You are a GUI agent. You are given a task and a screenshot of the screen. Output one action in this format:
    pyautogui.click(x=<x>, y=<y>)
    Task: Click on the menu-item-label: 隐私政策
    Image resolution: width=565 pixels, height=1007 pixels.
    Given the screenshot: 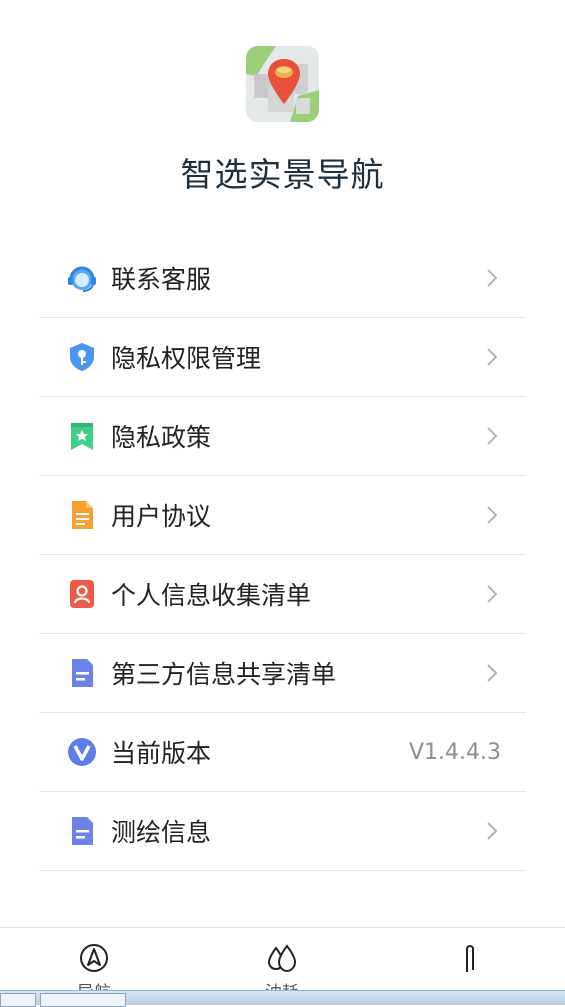 What is the action you would take?
    pyautogui.click(x=161, y=437)
    